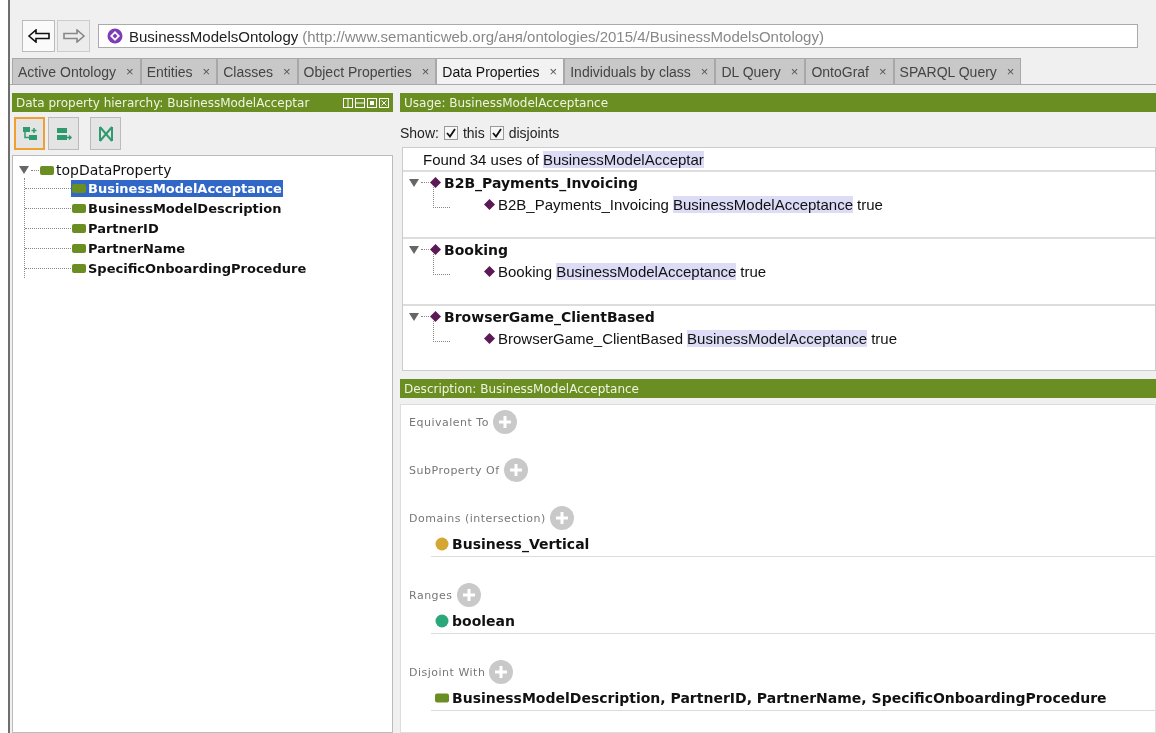 This screenshot has width=1156, height=733. I want to click on assertion-subject: B2B_Payments_Invoicing, so click(583, 204).